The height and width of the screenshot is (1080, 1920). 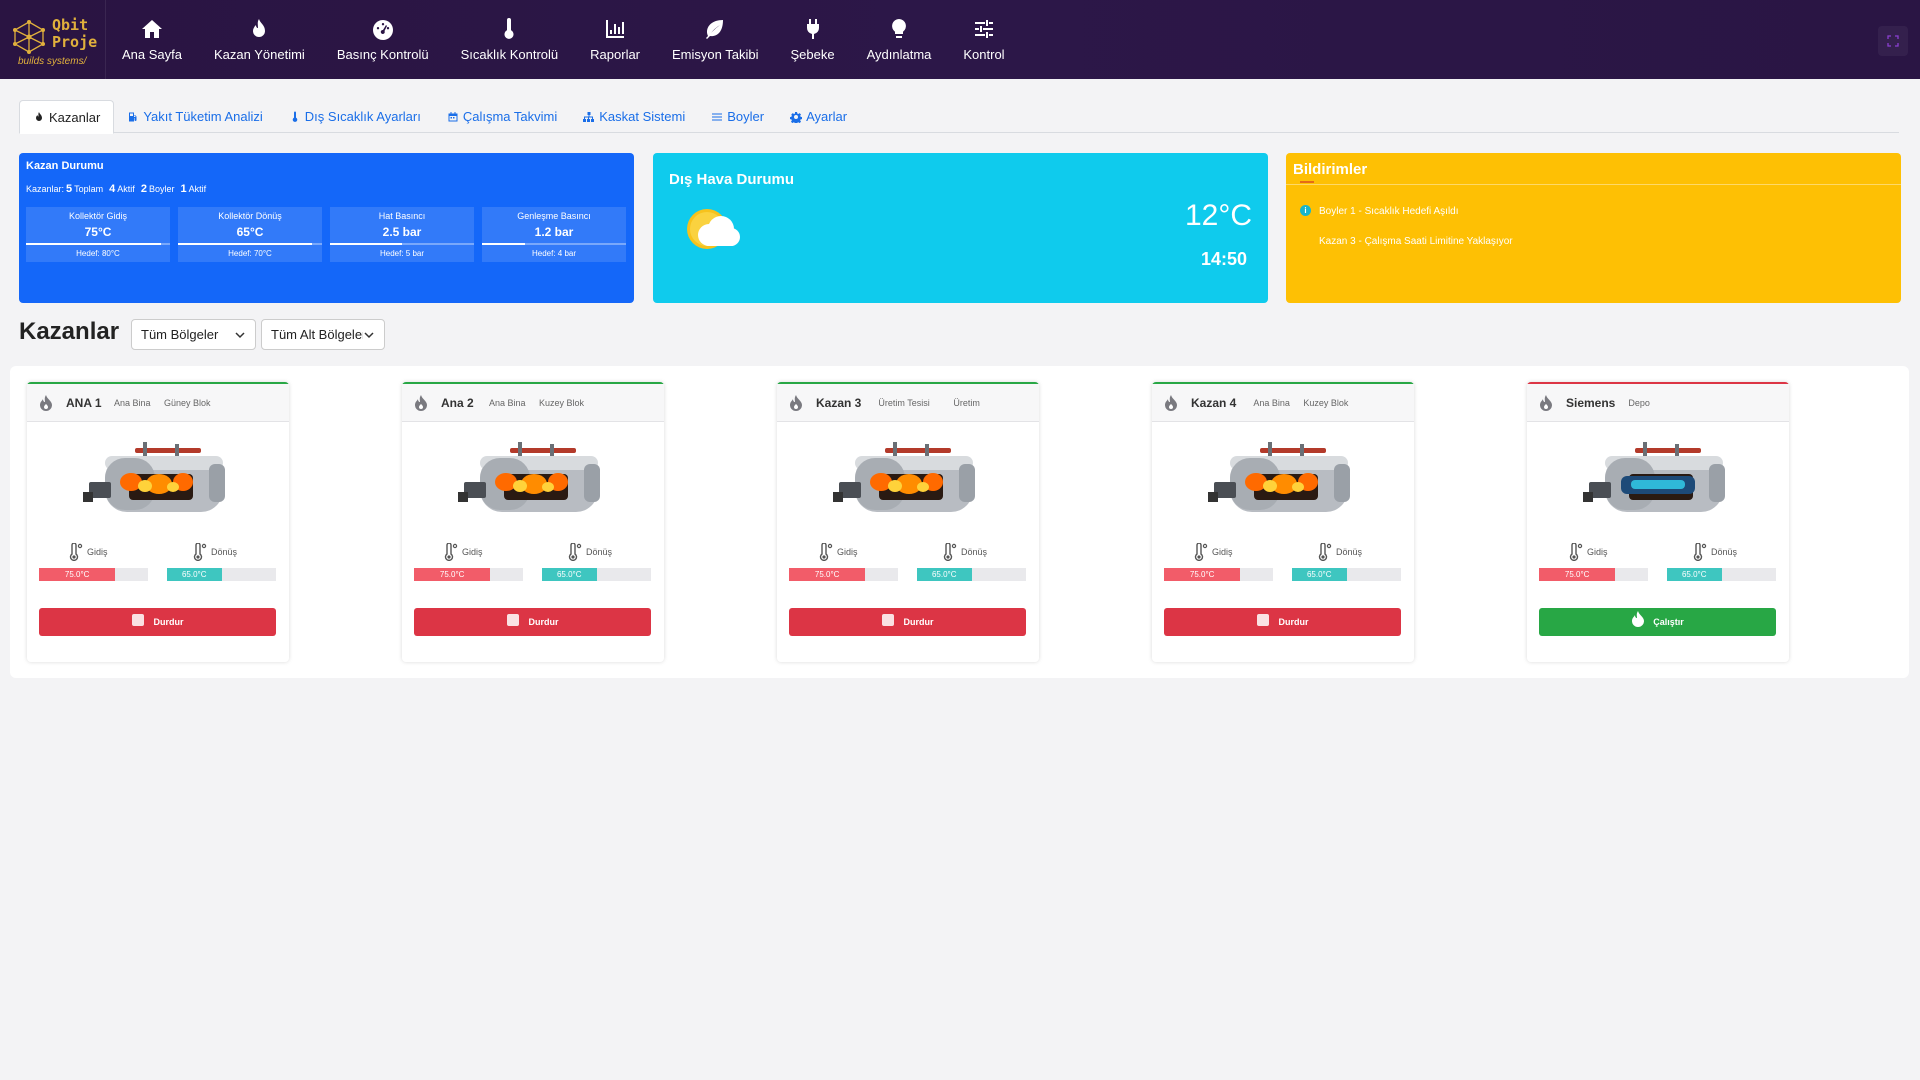 I want to click on chart-icon, so click(x=615, y=29).